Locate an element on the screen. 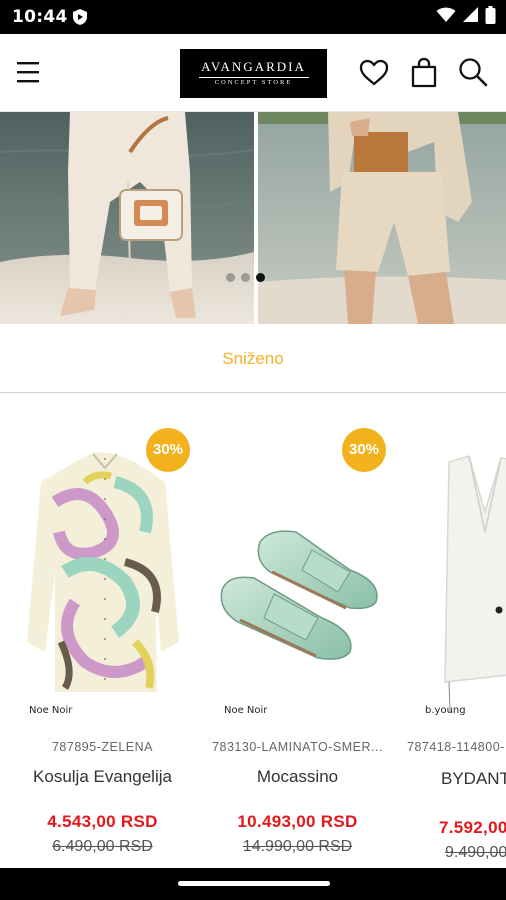  product-brand: b.young is located at coordinates (445, 710).